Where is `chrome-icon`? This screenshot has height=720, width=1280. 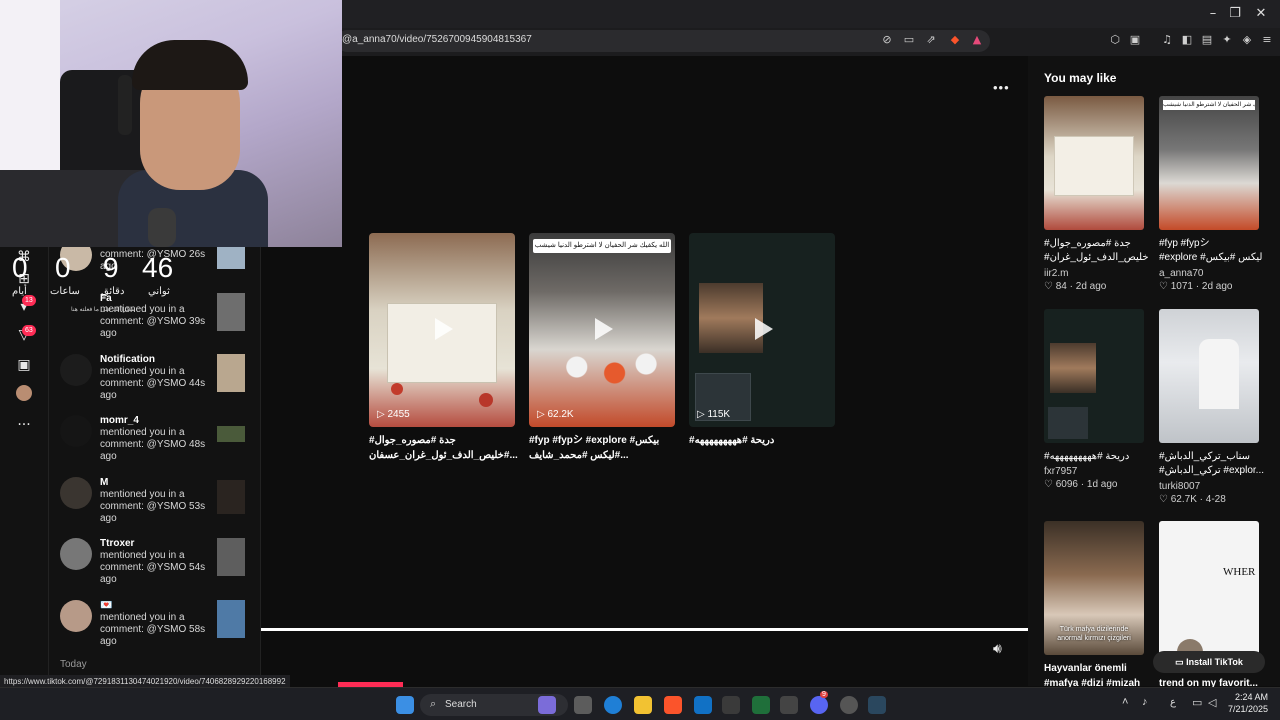 chrome-icon is located at coordinates (849, 705).